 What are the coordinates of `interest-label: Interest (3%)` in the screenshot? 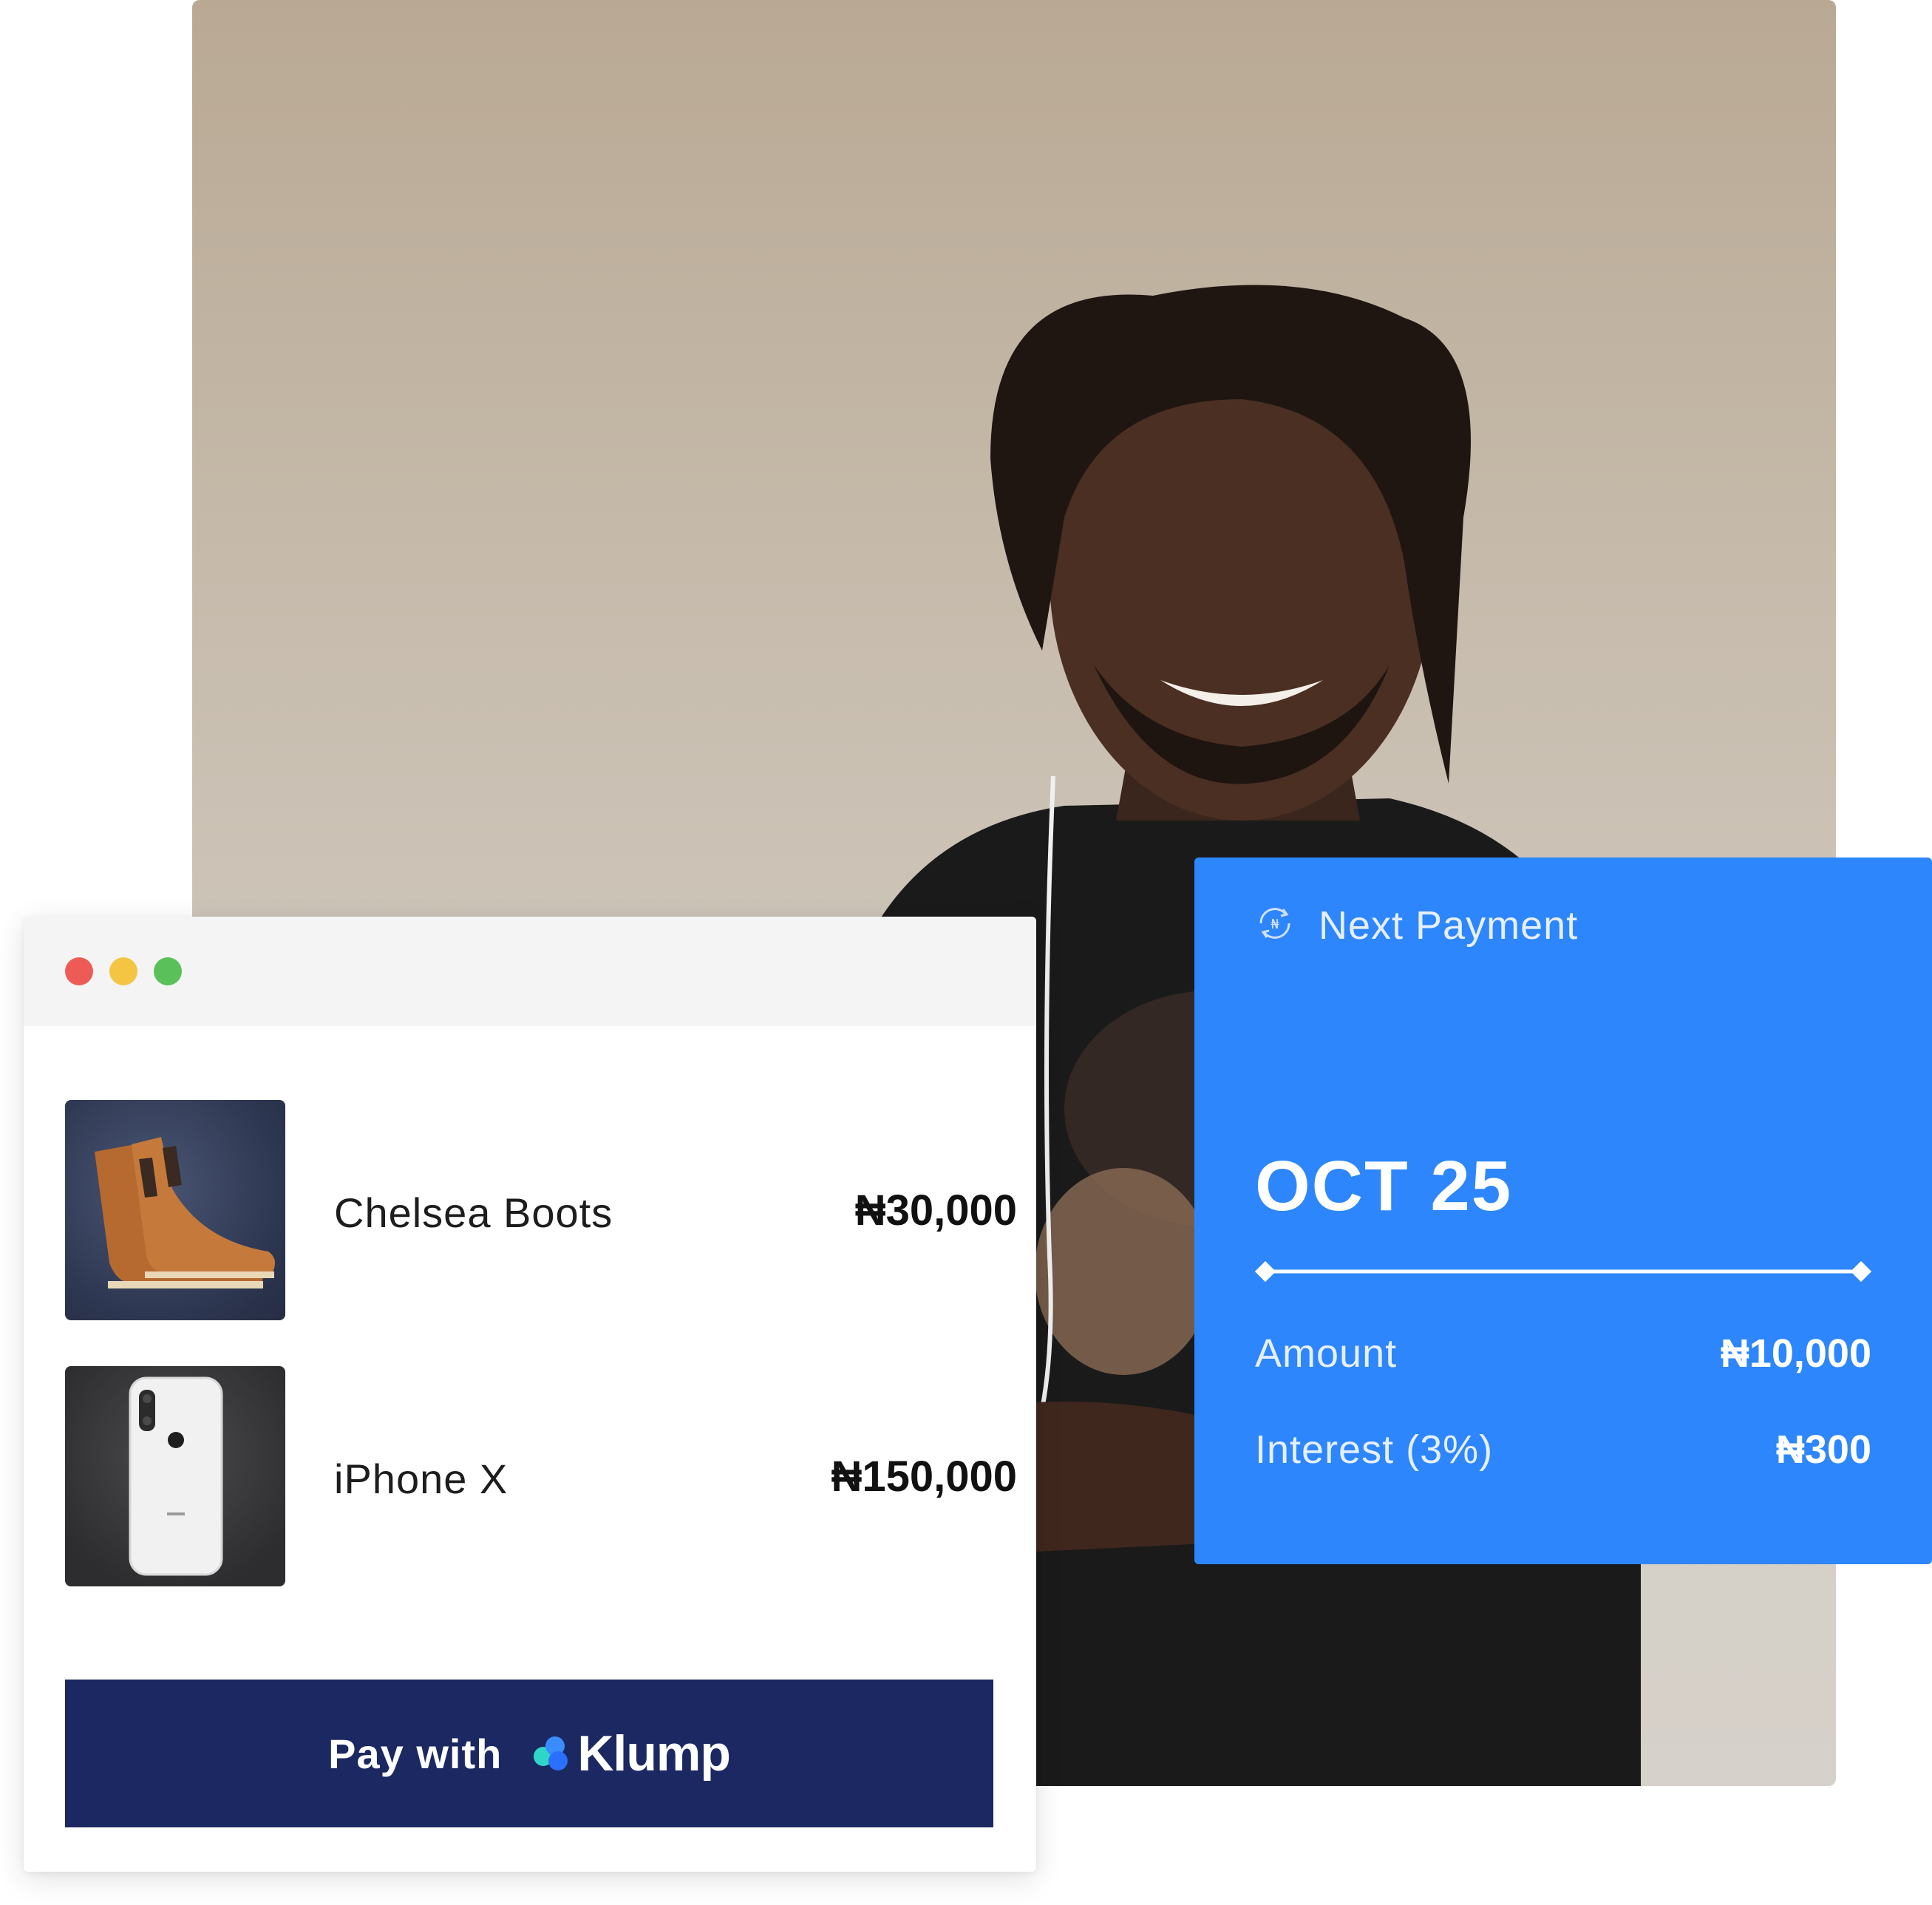 It's located at (1374, 1449).